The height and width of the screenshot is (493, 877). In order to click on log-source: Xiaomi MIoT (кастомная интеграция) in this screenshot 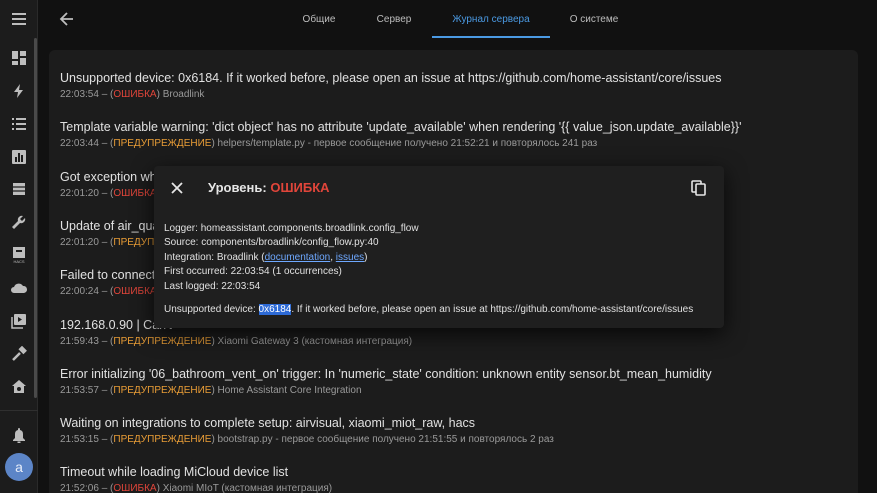, I will do `click(247, 488)`.